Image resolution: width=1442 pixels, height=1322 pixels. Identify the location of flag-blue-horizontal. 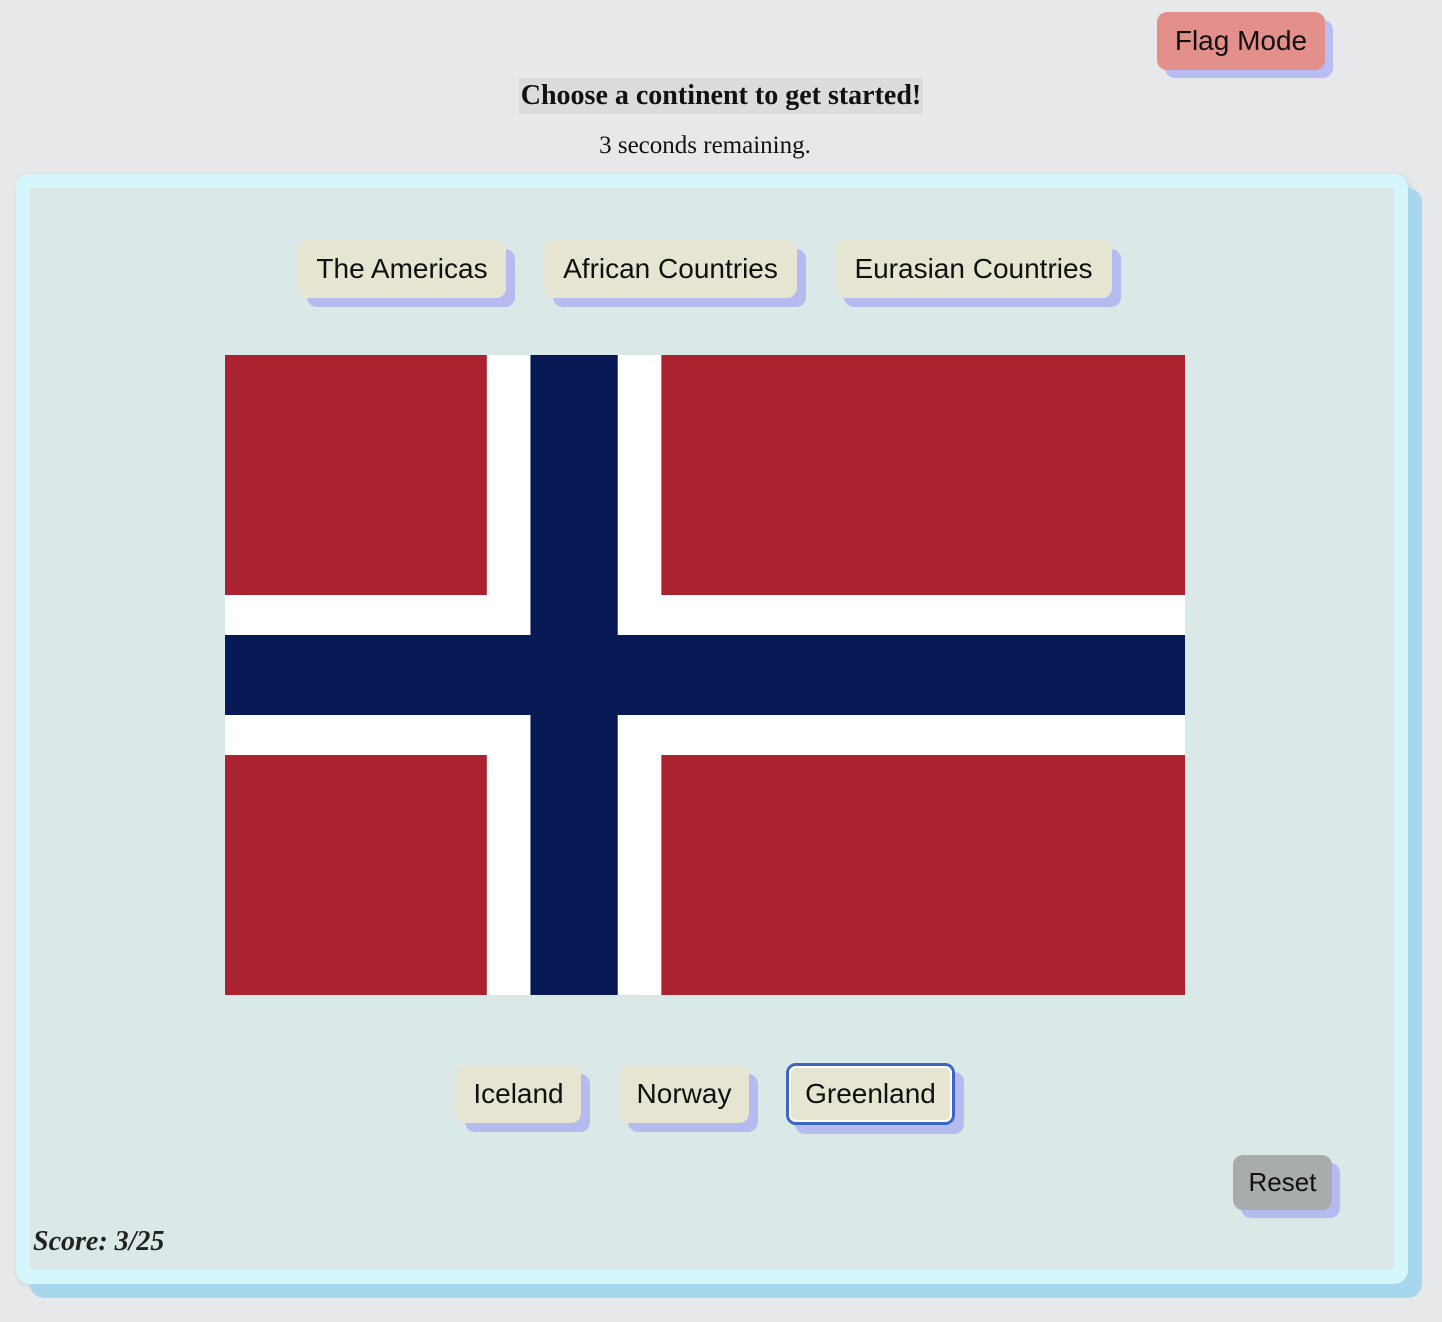
(705, 675).